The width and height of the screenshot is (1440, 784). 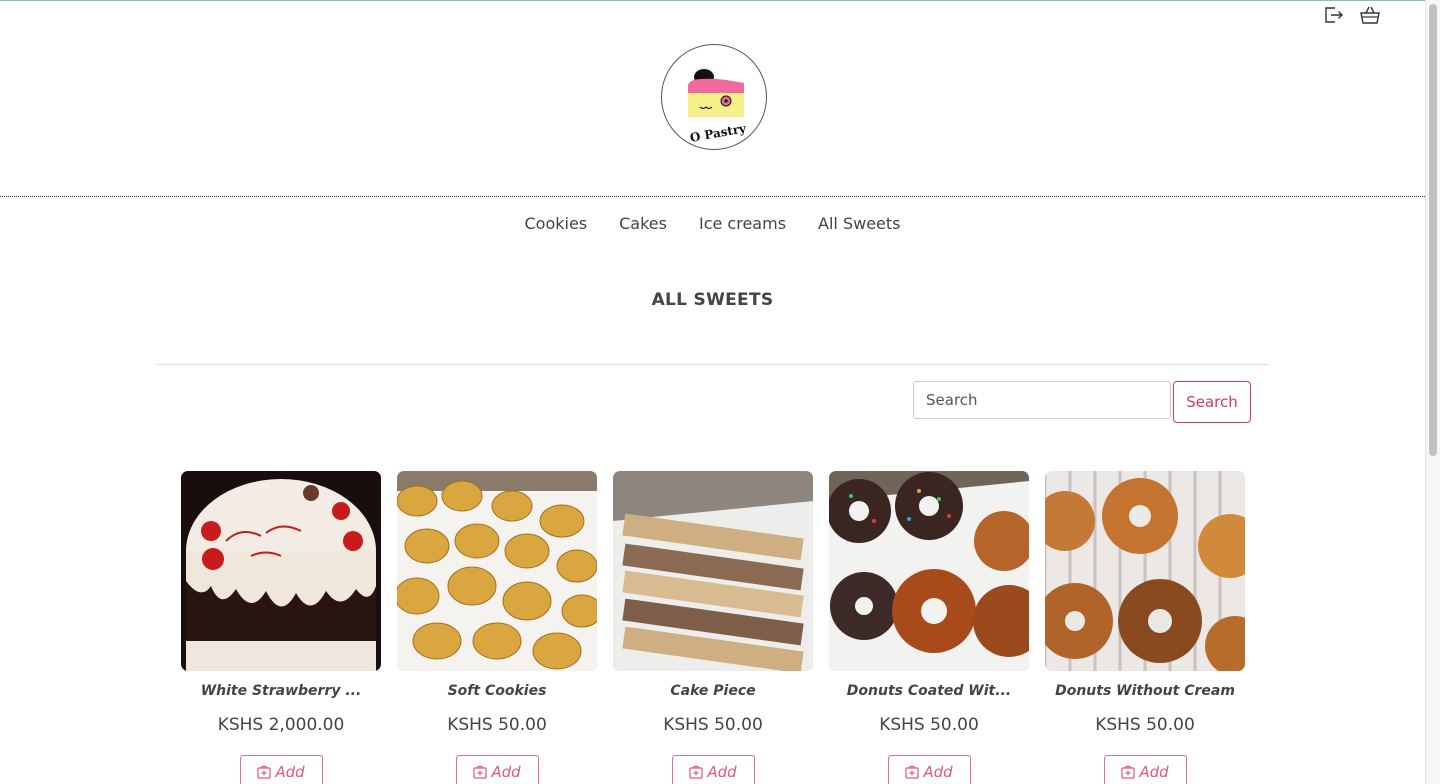 What do you see at coordinates (1145, 571) in the screenshot?
I see `product-image-plain-donuts` at bounding box center [1145, 571].